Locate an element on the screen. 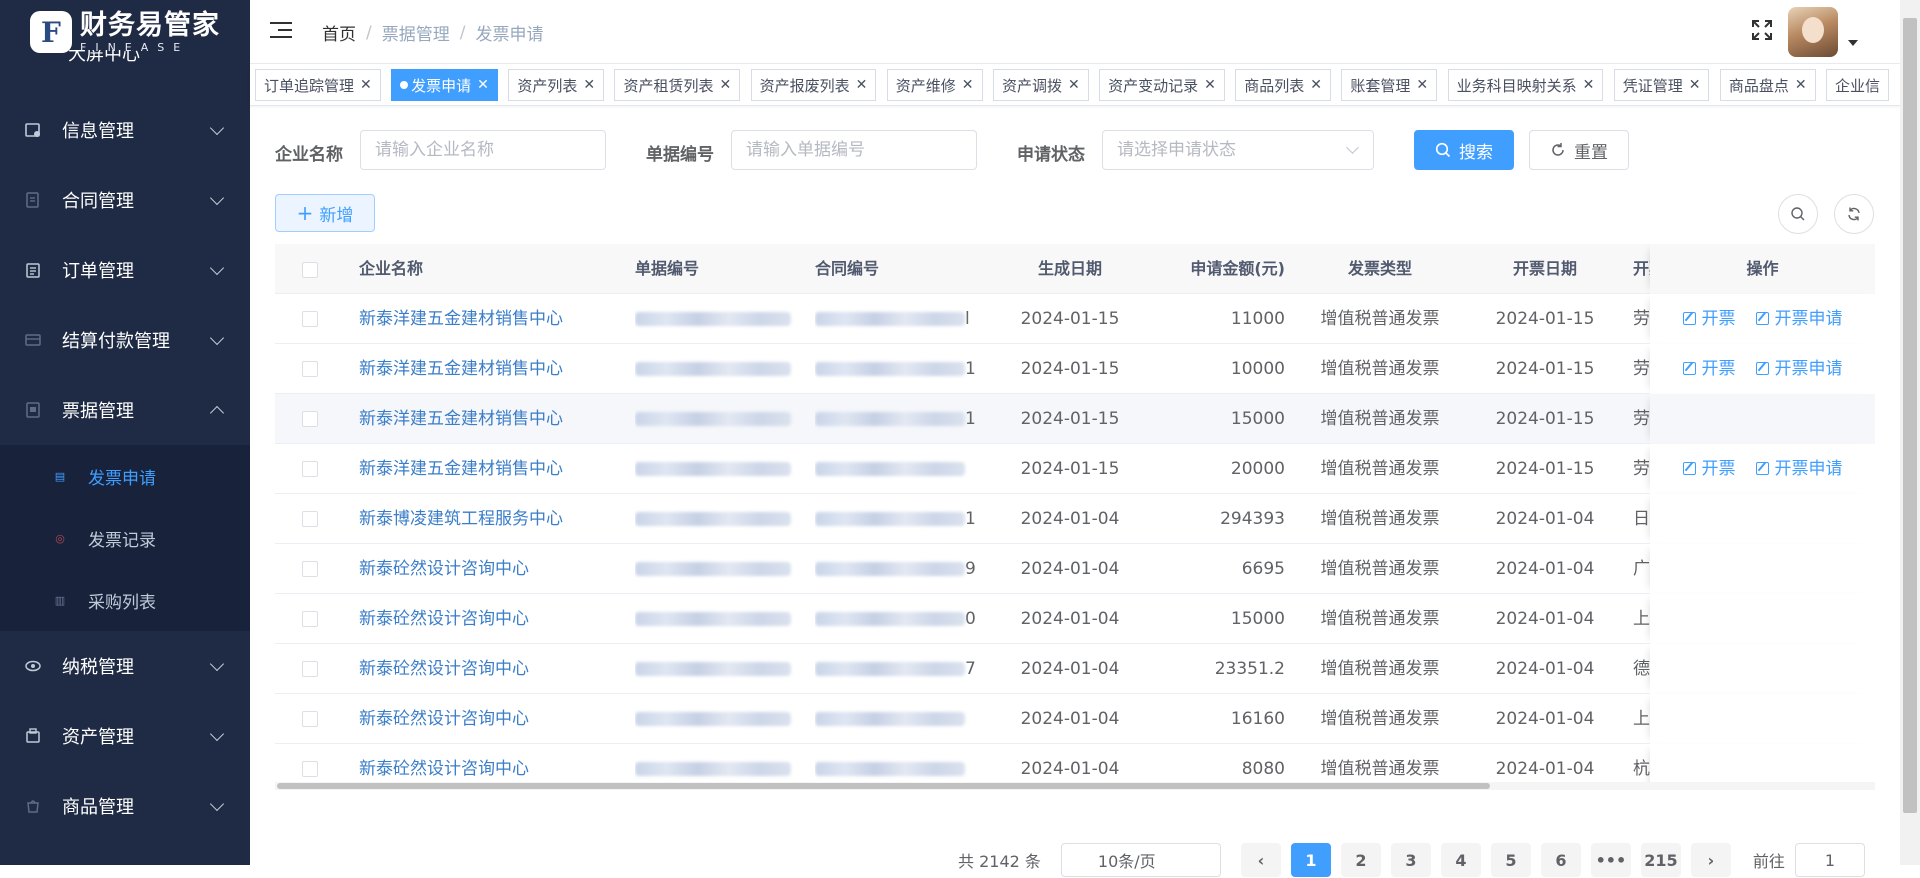 The image size is (1920, 878). tag-asset-scrap: 资产报废列表 ✕ is located at coordinates (813, 85).